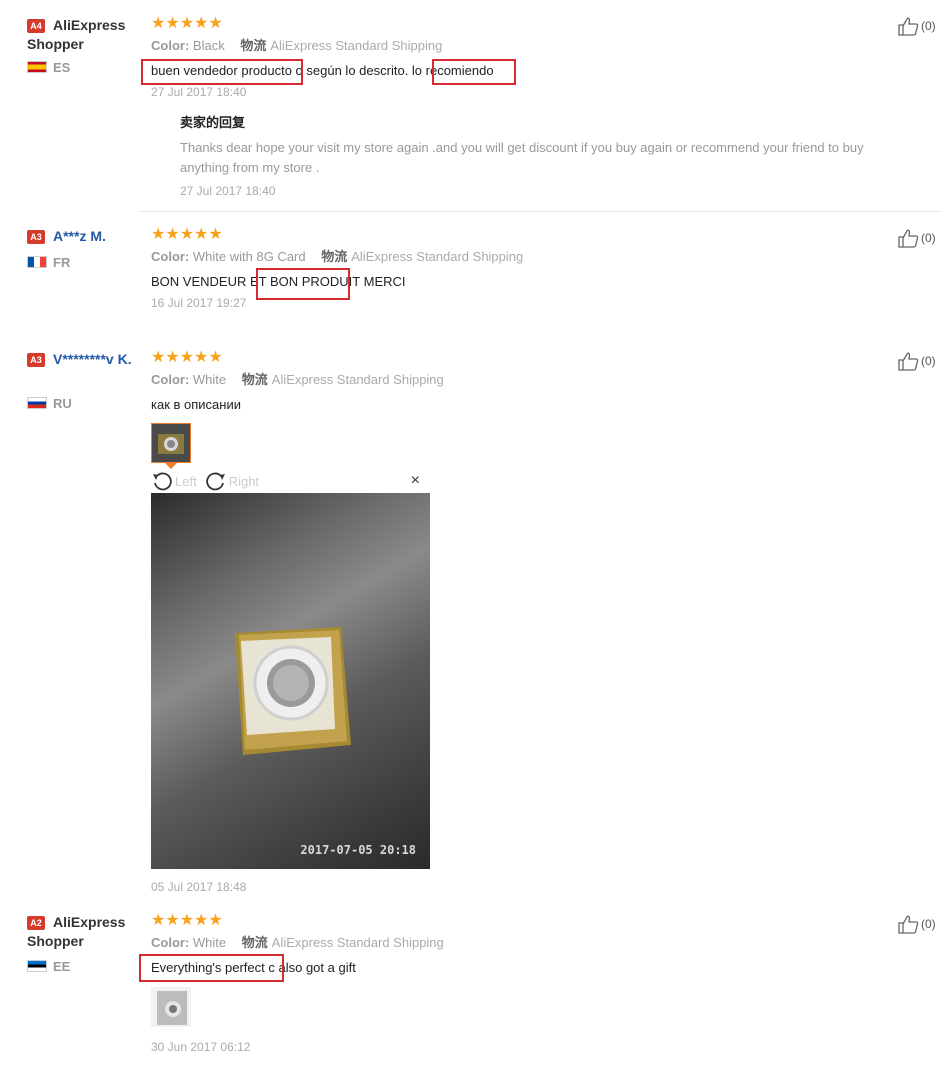  What do you see at coordinates (415, 481) in the screenshot?
I see `close-icon: ×` at bounding box center [415, 481].